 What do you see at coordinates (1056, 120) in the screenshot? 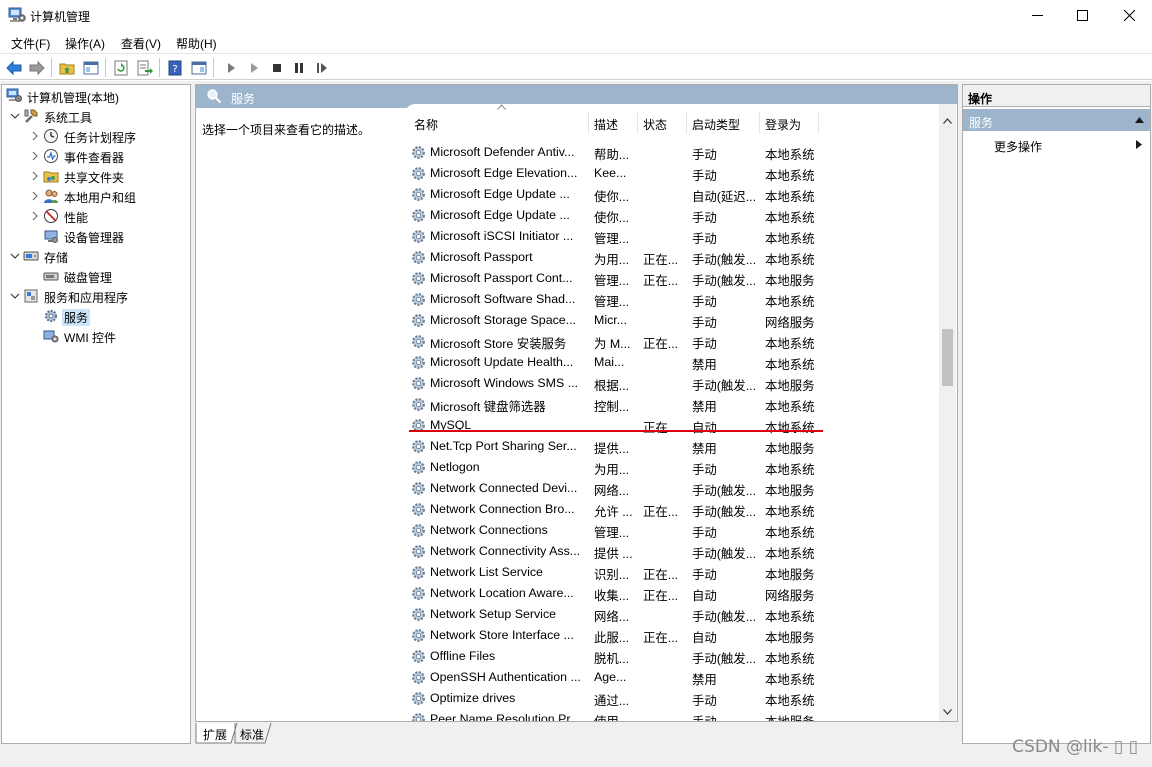
I see `actions-section-services: 服务` at bounding box center [1056, 120].